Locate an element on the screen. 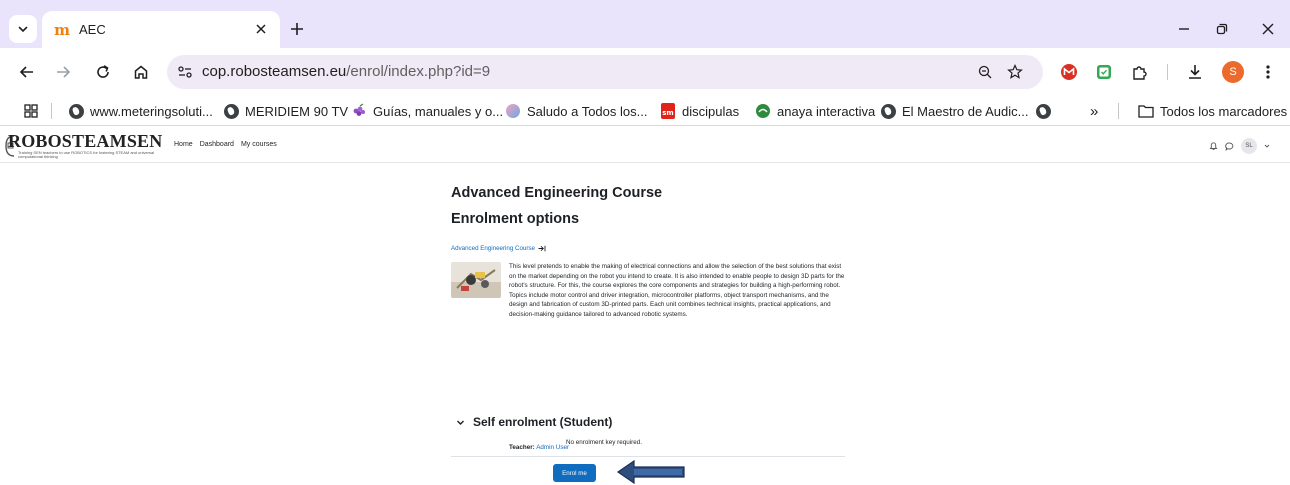 The height and width of the screenshot is (485, 1290). all-bookmarks-button: Todos los marcadores is located at coordinates (1212, 111).